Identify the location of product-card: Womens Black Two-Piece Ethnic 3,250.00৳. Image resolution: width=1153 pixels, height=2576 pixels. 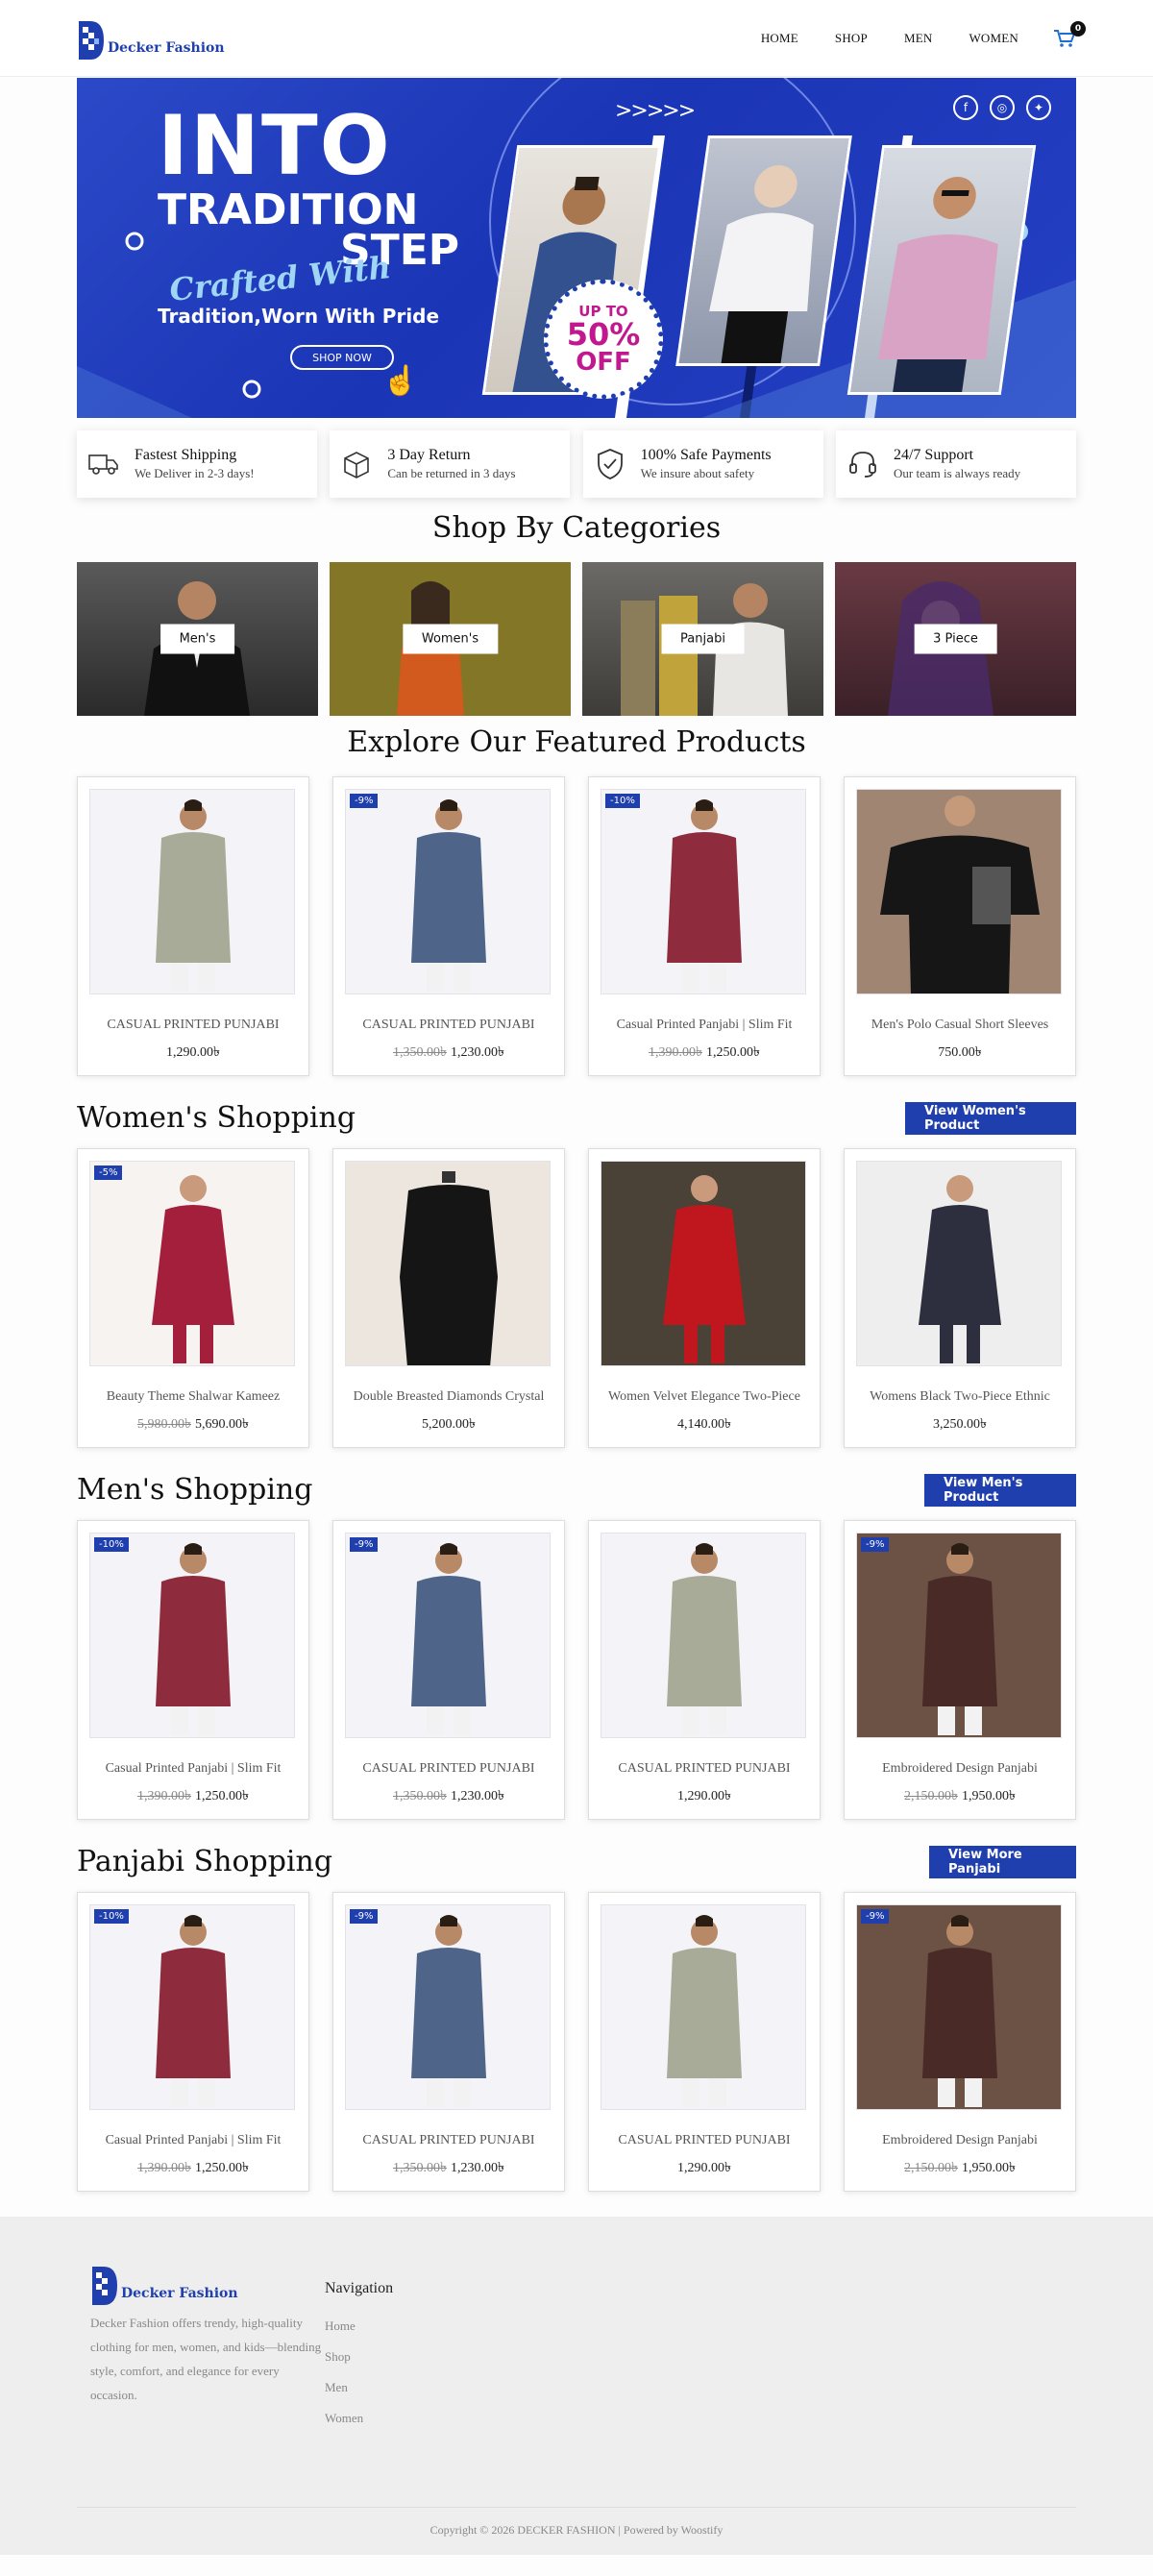
(960, 1298).